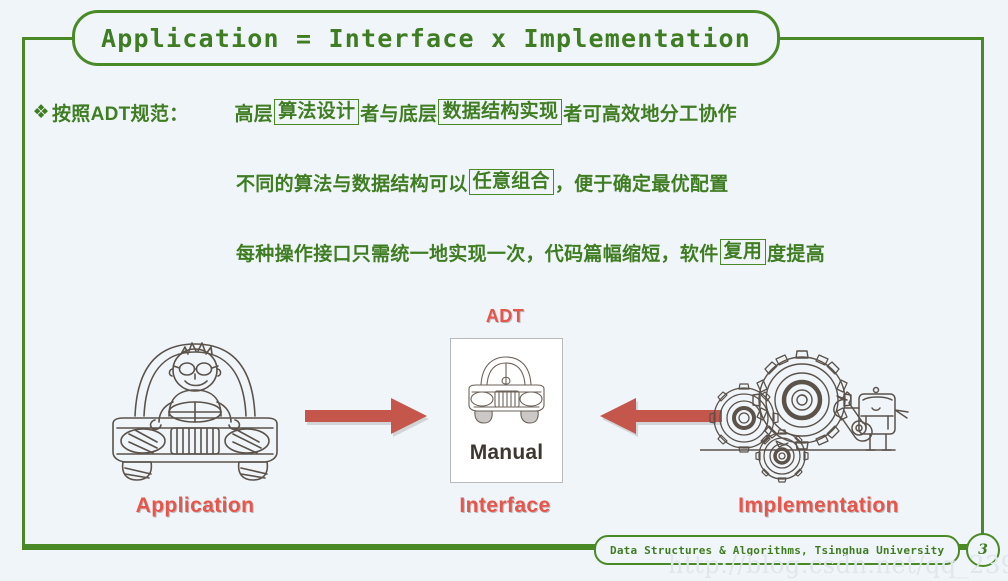  I want to click on slide-title-pill: Application = Interface x Implementation, so click(426, 38).